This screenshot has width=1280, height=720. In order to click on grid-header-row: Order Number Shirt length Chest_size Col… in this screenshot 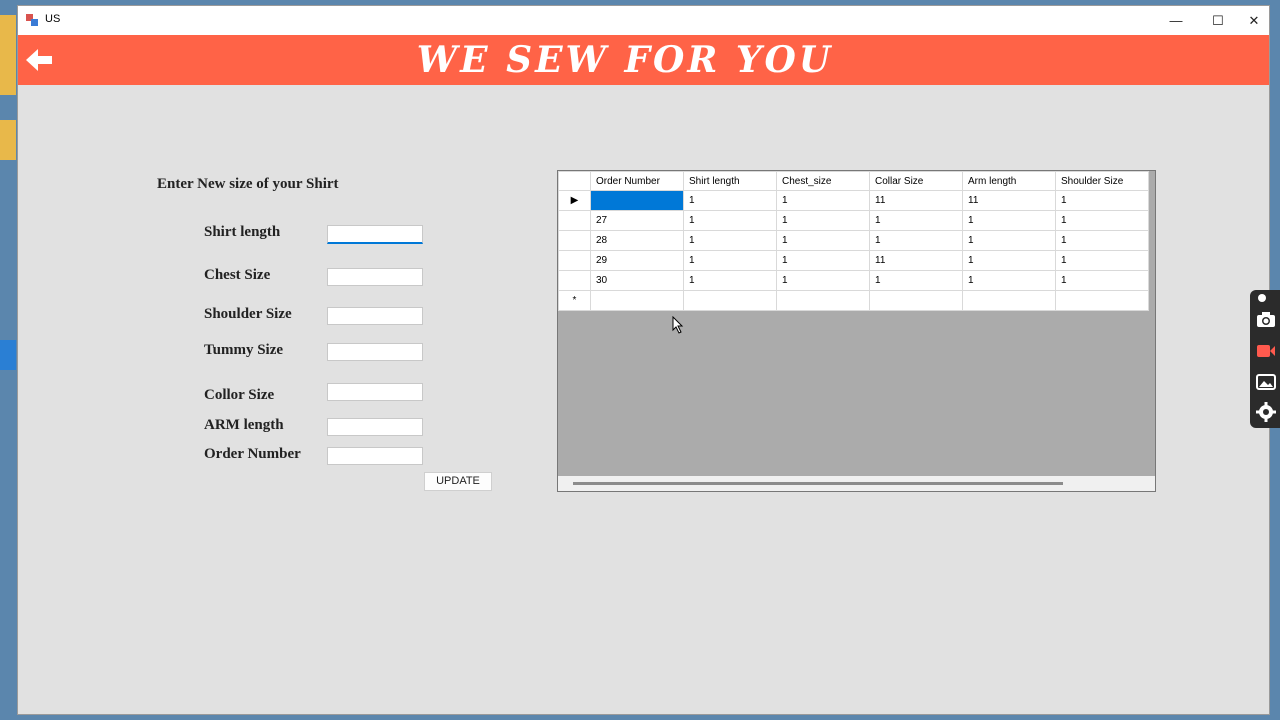, I will do `click(853, 181)`.